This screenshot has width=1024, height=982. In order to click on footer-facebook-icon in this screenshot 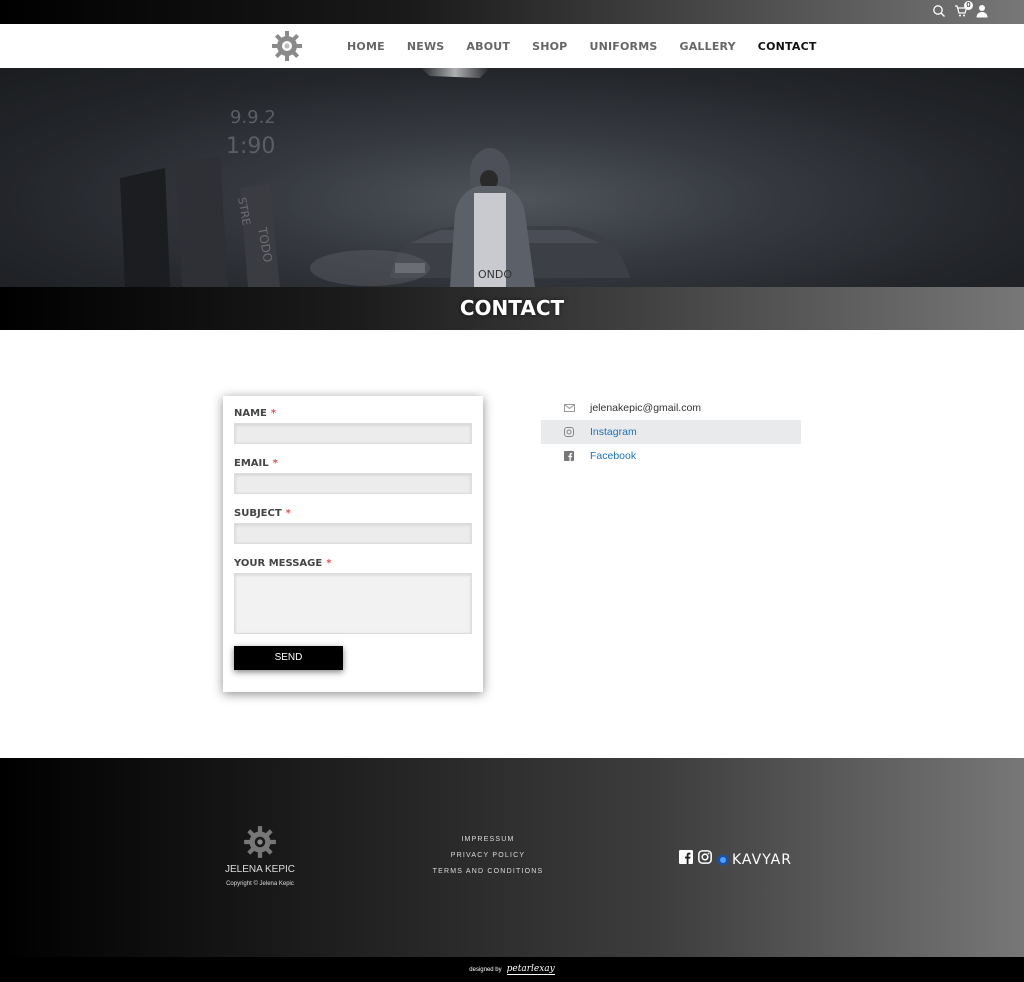, I will do `click(686, 859)`.